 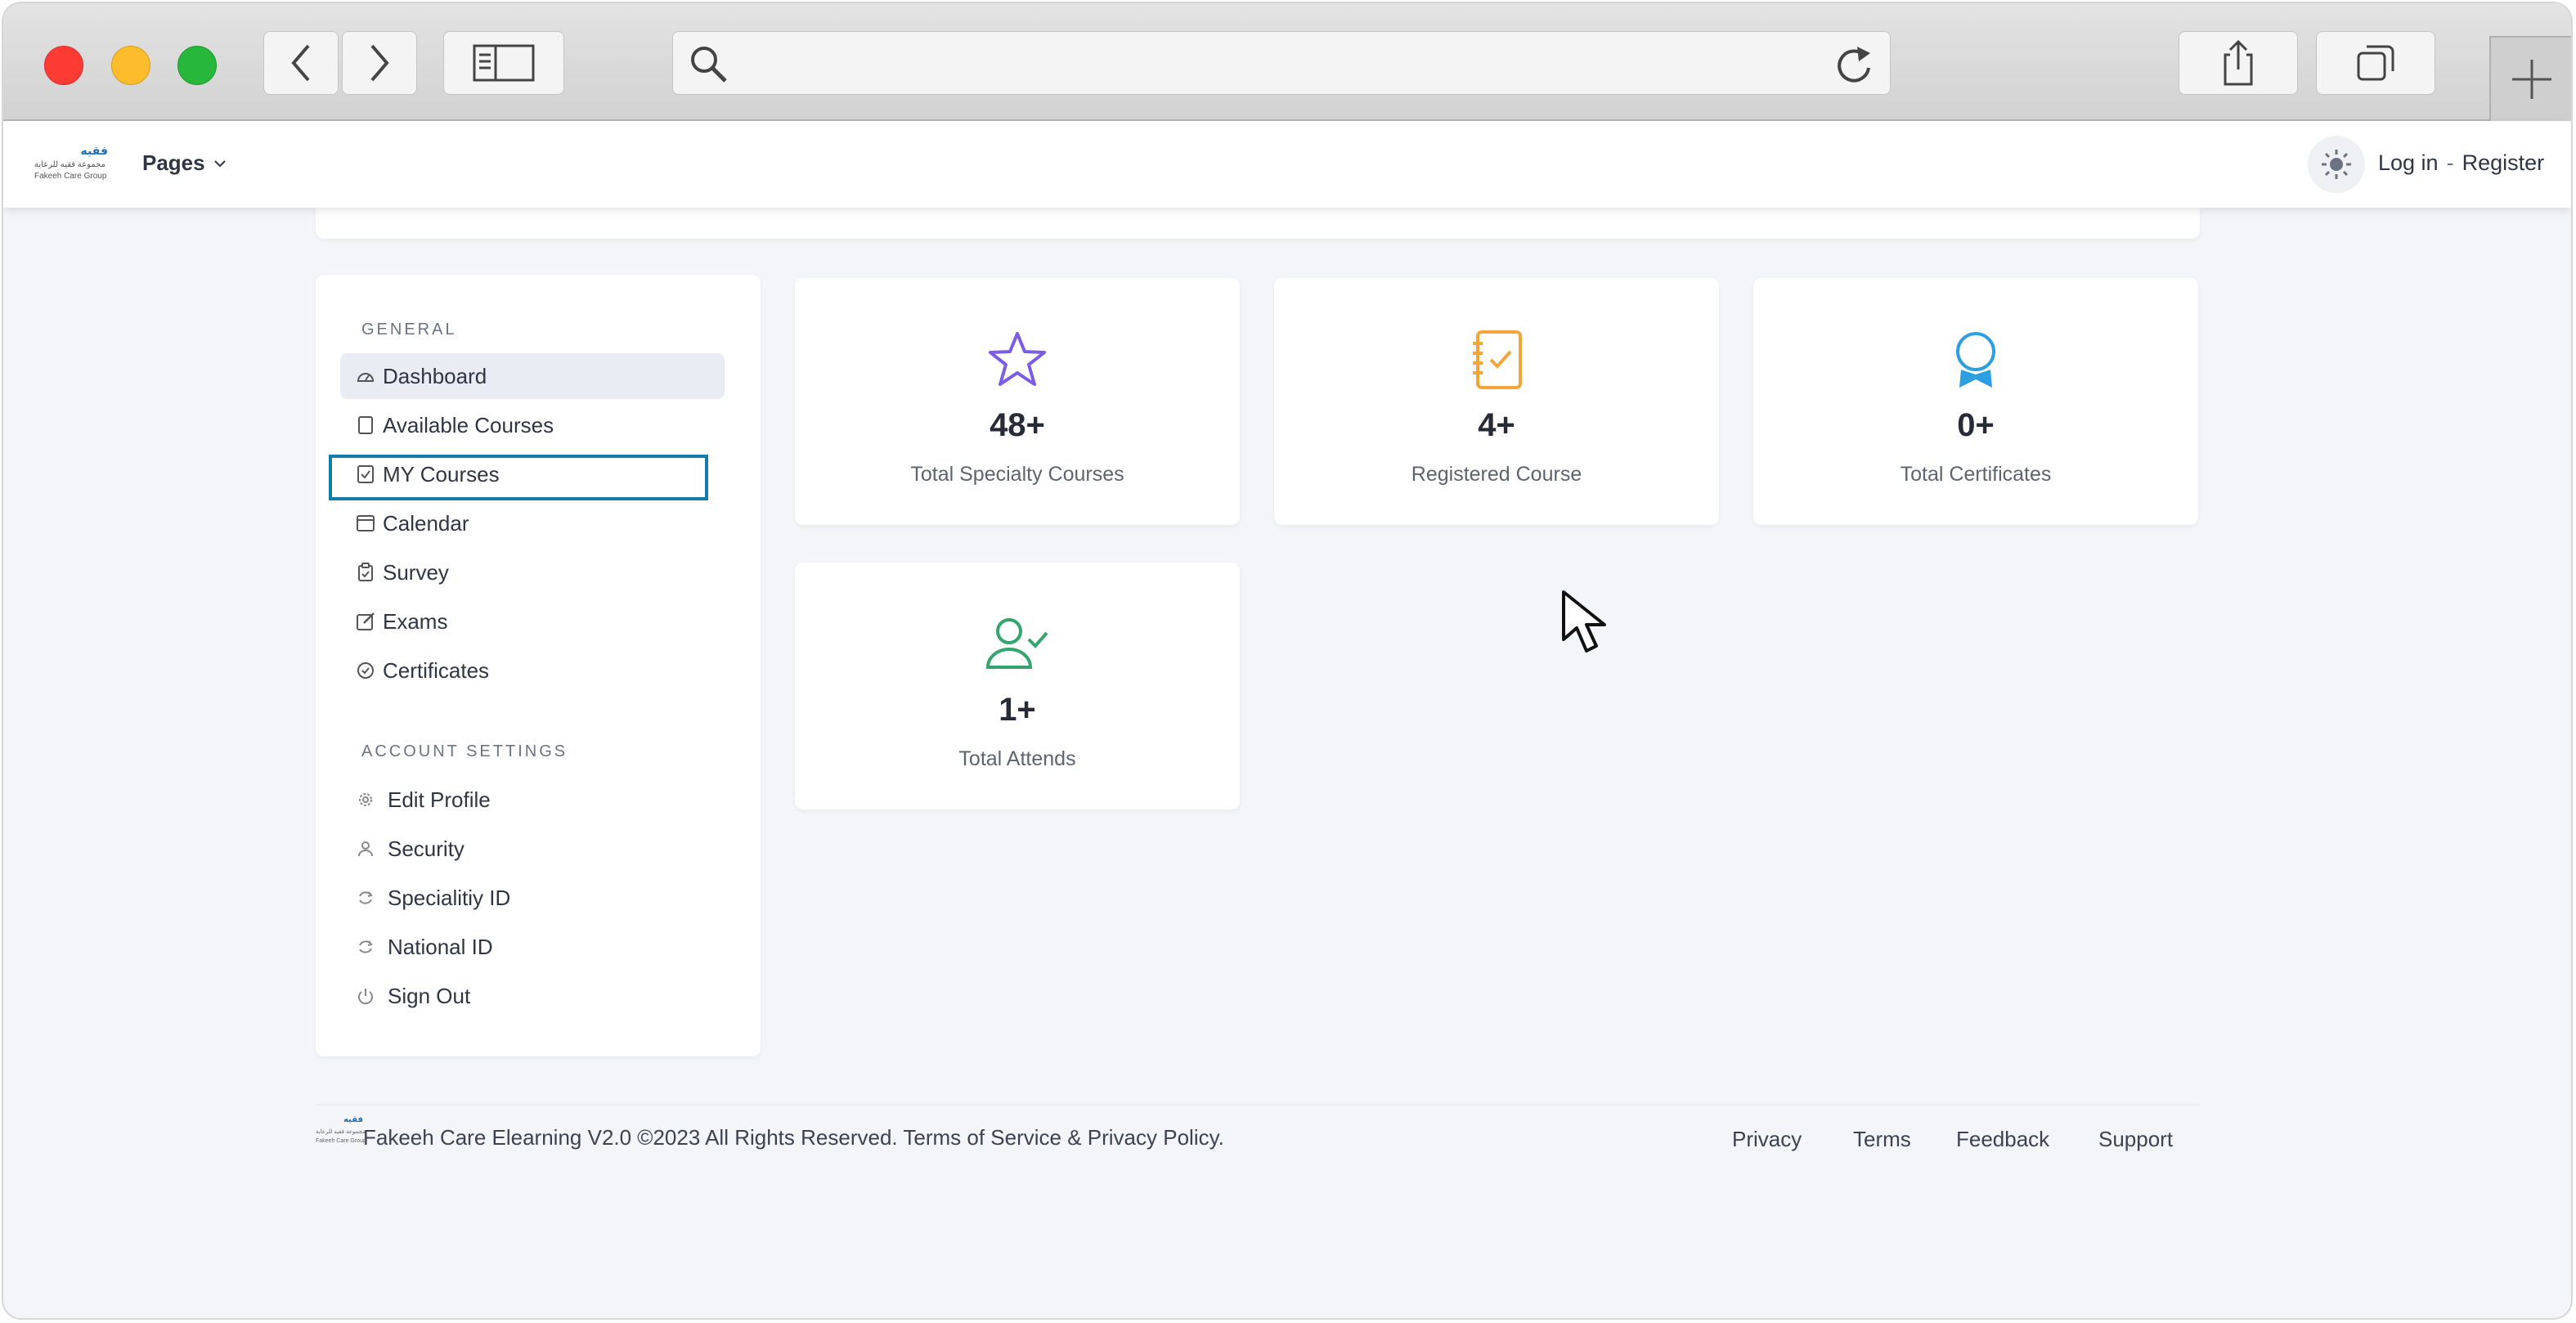 I want to click on reload-icon, so click(x=1854, y=64).